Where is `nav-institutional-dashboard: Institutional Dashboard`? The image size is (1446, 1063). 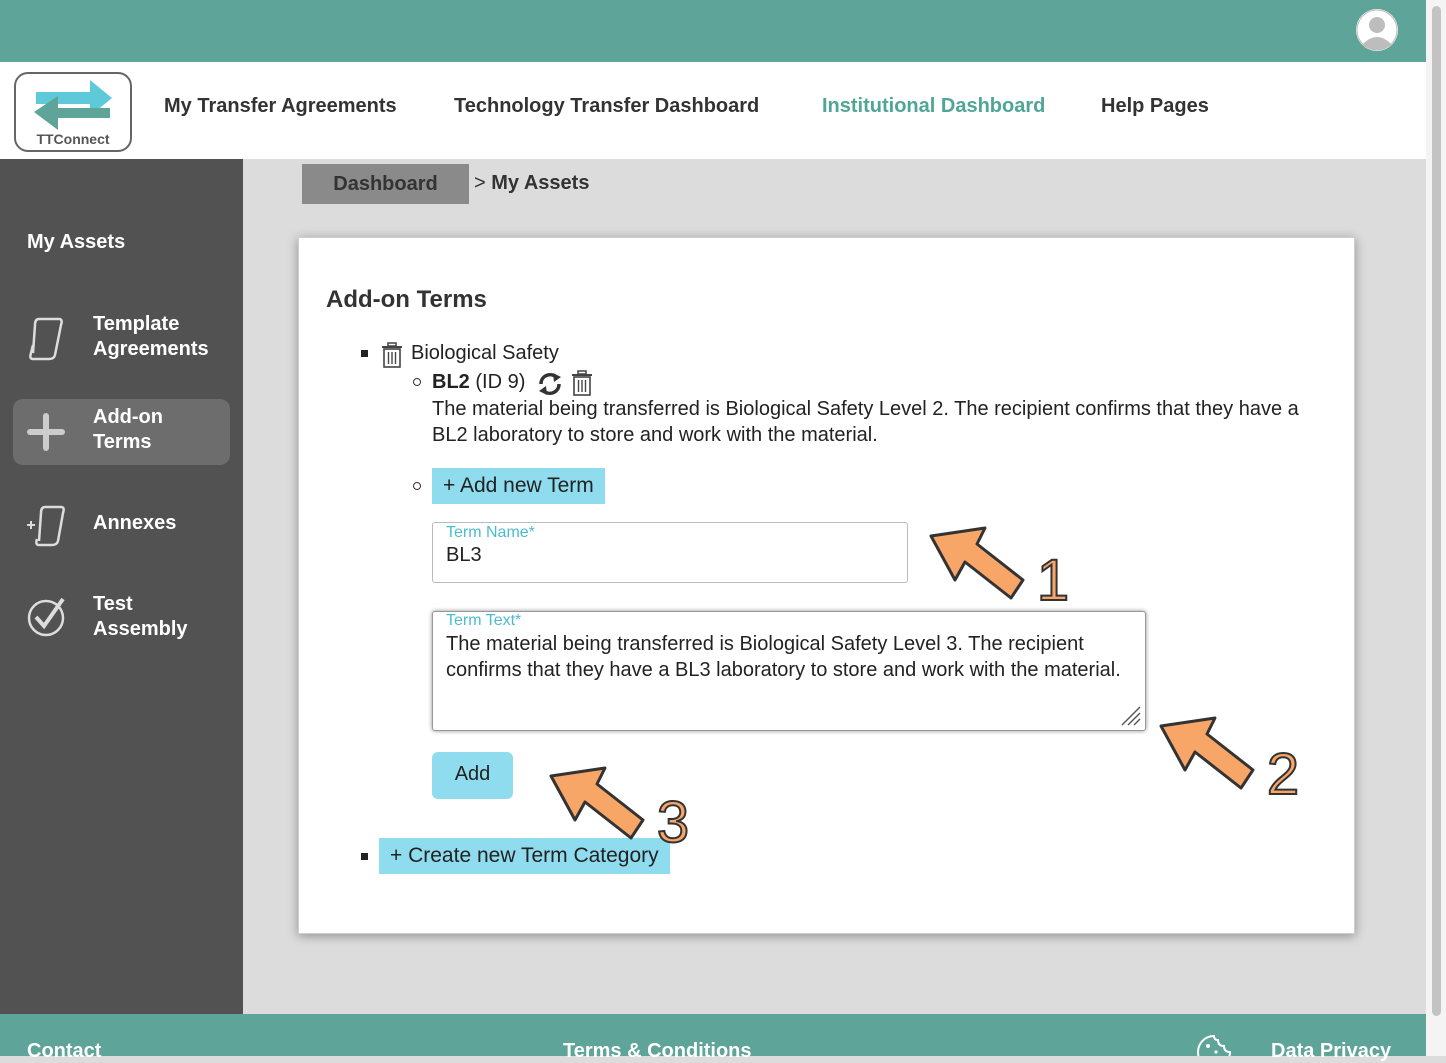
nav-institutional-dashboard: Institutional Dashboard is located at coordinates (933, 106).